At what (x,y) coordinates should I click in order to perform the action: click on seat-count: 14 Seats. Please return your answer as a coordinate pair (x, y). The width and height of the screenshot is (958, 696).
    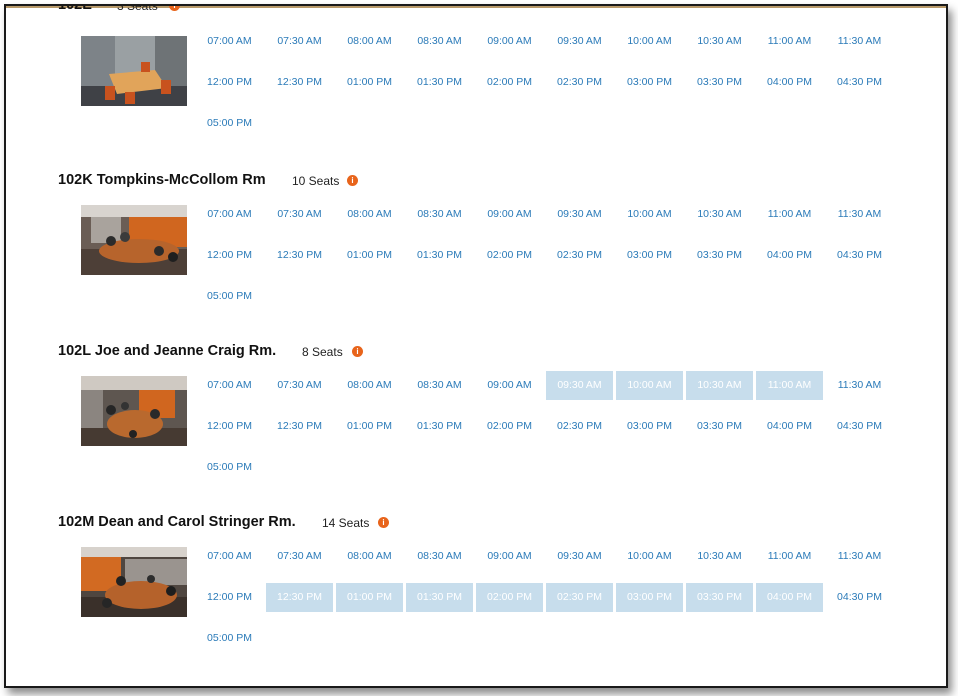
    Looking at the image, I should click on (346, 523).